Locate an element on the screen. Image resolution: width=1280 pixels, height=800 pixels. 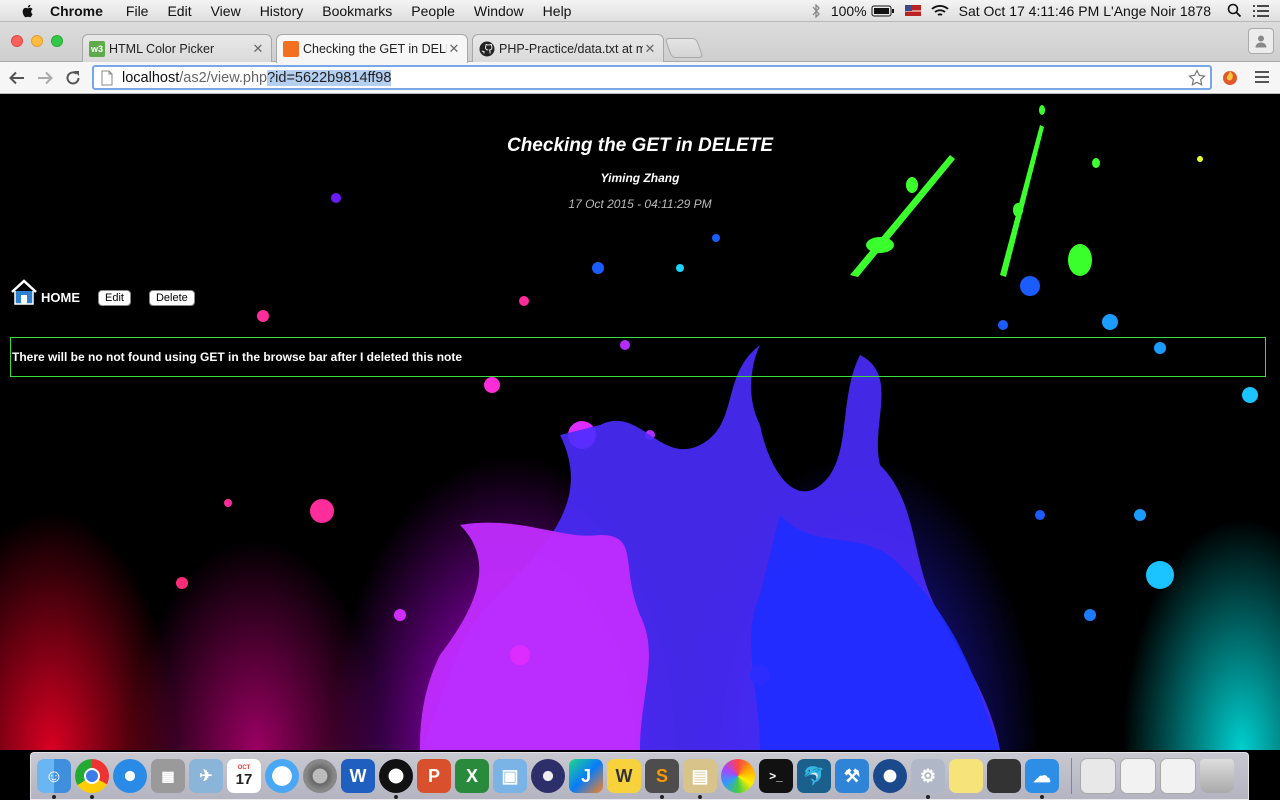
dock-separator is located at coordinates (1071, 776).